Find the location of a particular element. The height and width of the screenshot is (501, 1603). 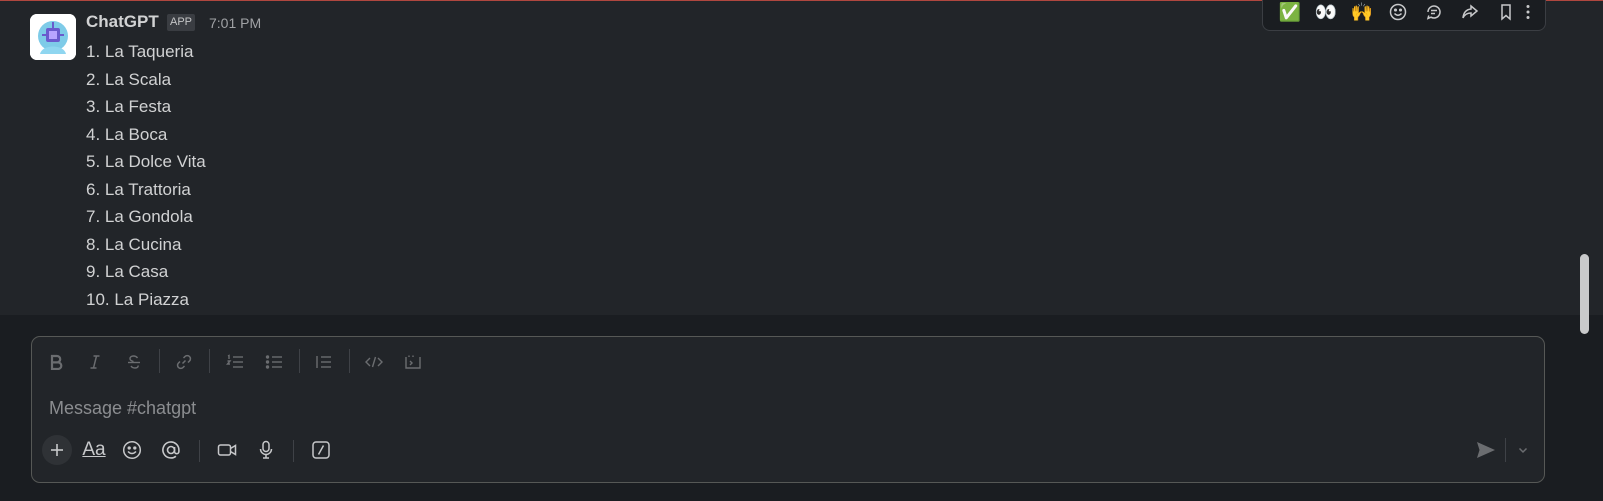

list-item: 2. La Scala is located at coordinates (129, 79).